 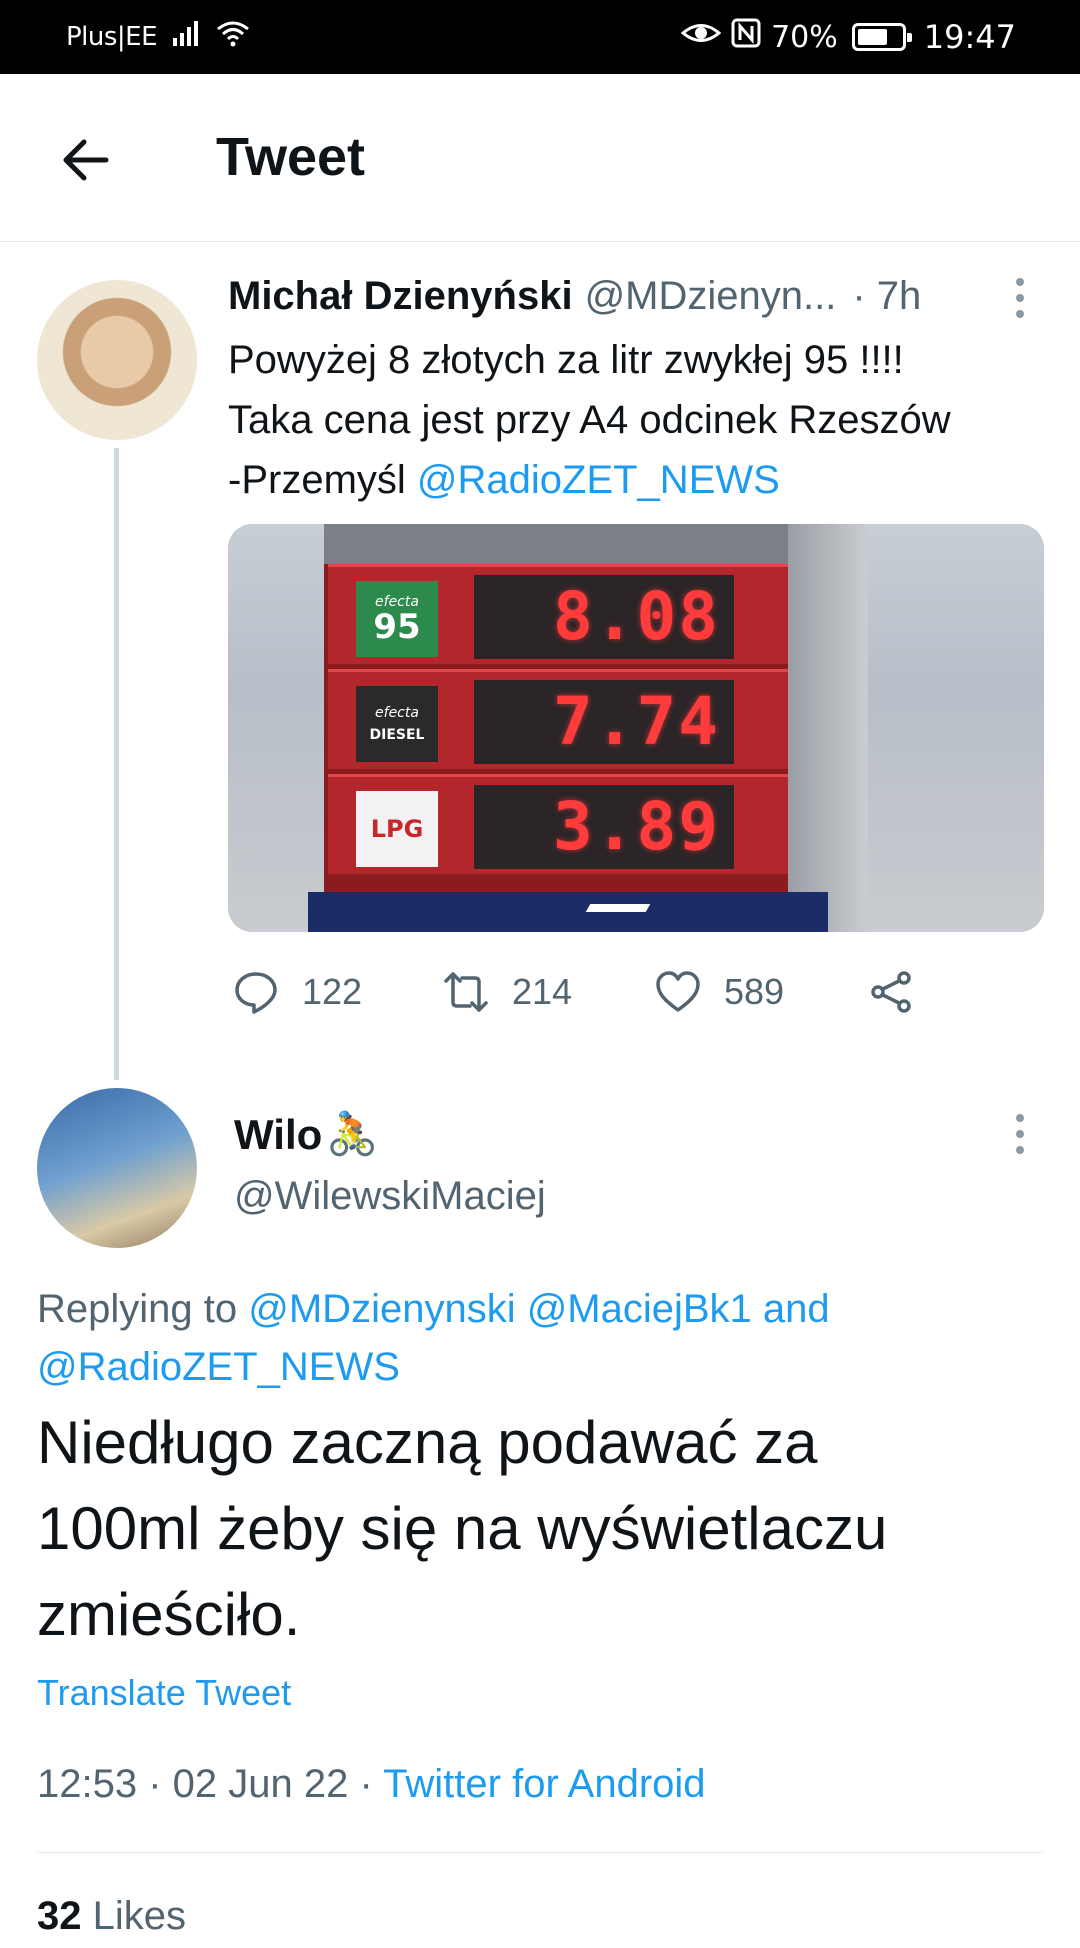 I want to click on fuel-badge: efecta DIESEL, so click(x=397, y=724).